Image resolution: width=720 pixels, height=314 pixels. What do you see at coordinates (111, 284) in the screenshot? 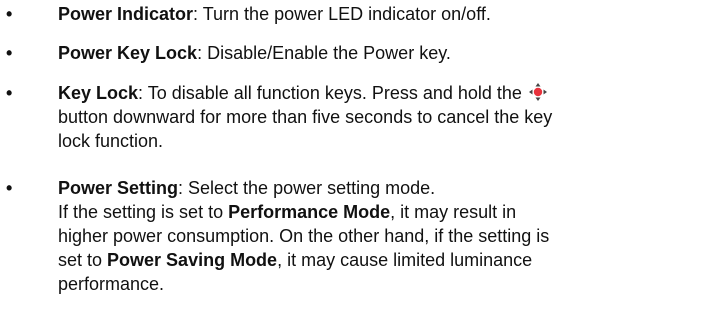
I see `power-setting-line5: performance.` at bounding box center [111, 284].